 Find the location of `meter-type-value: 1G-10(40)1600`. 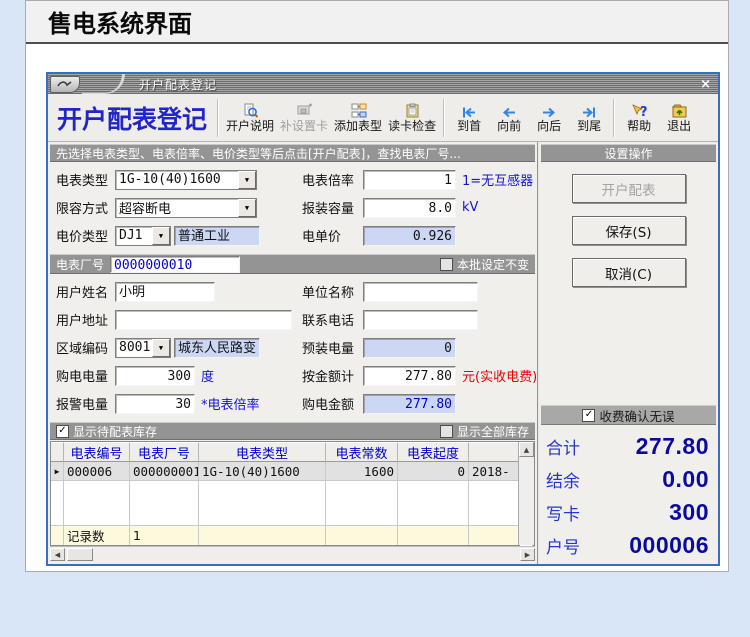

meter-type-value: 1G-10(40)1600 is located at coordinates (170, 179).